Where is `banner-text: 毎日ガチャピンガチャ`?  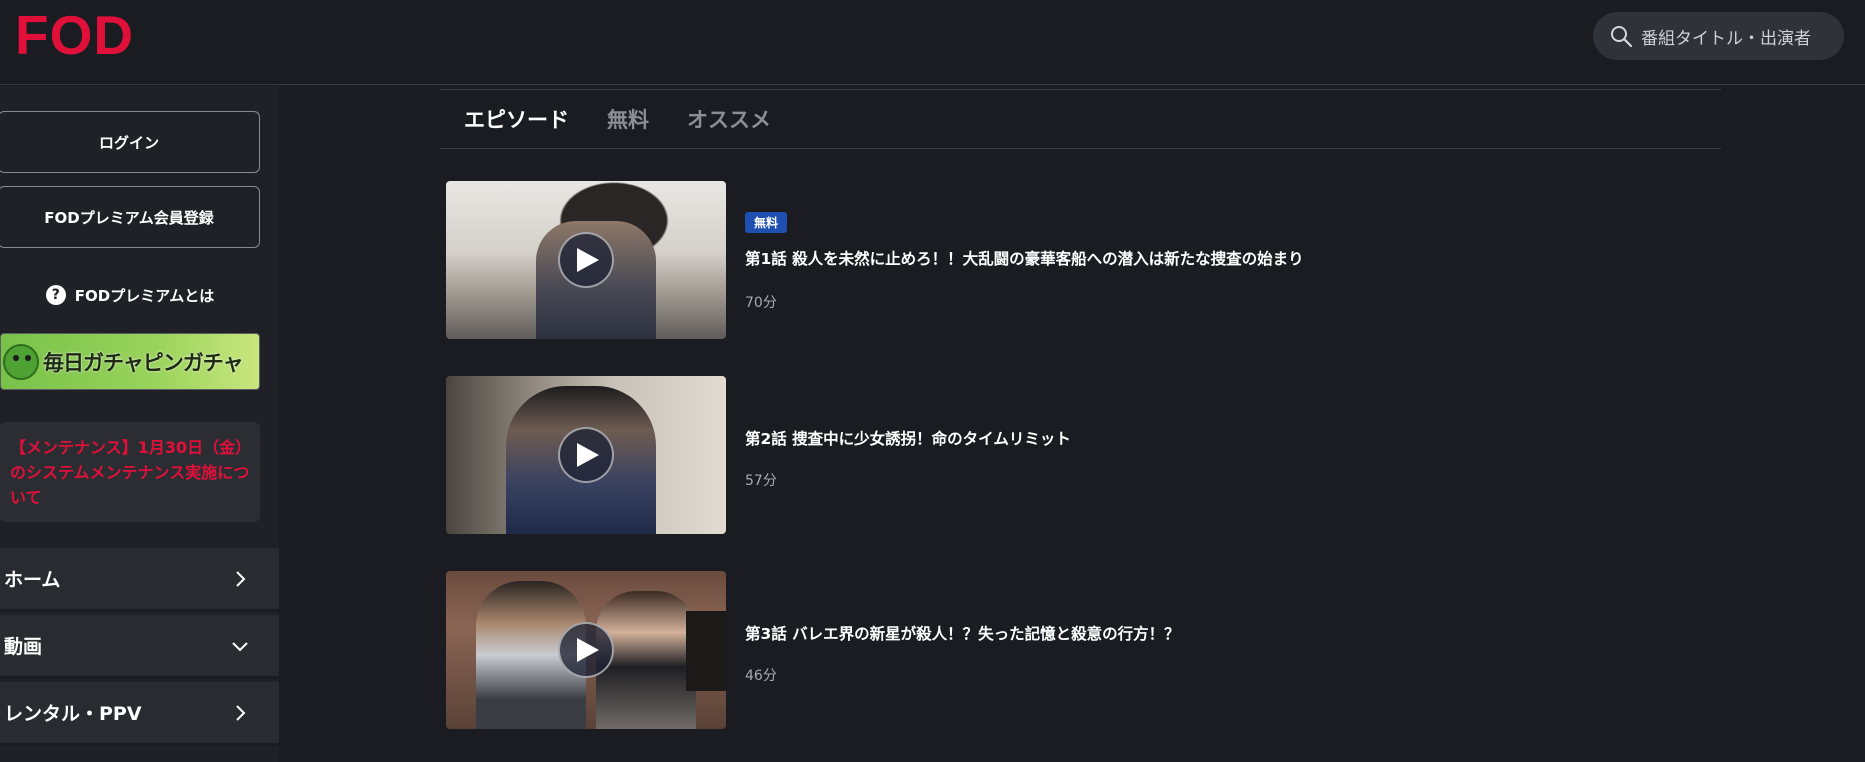 banner-text: 毎日ガチャピンガチャ is located at coordinates (143, 362).